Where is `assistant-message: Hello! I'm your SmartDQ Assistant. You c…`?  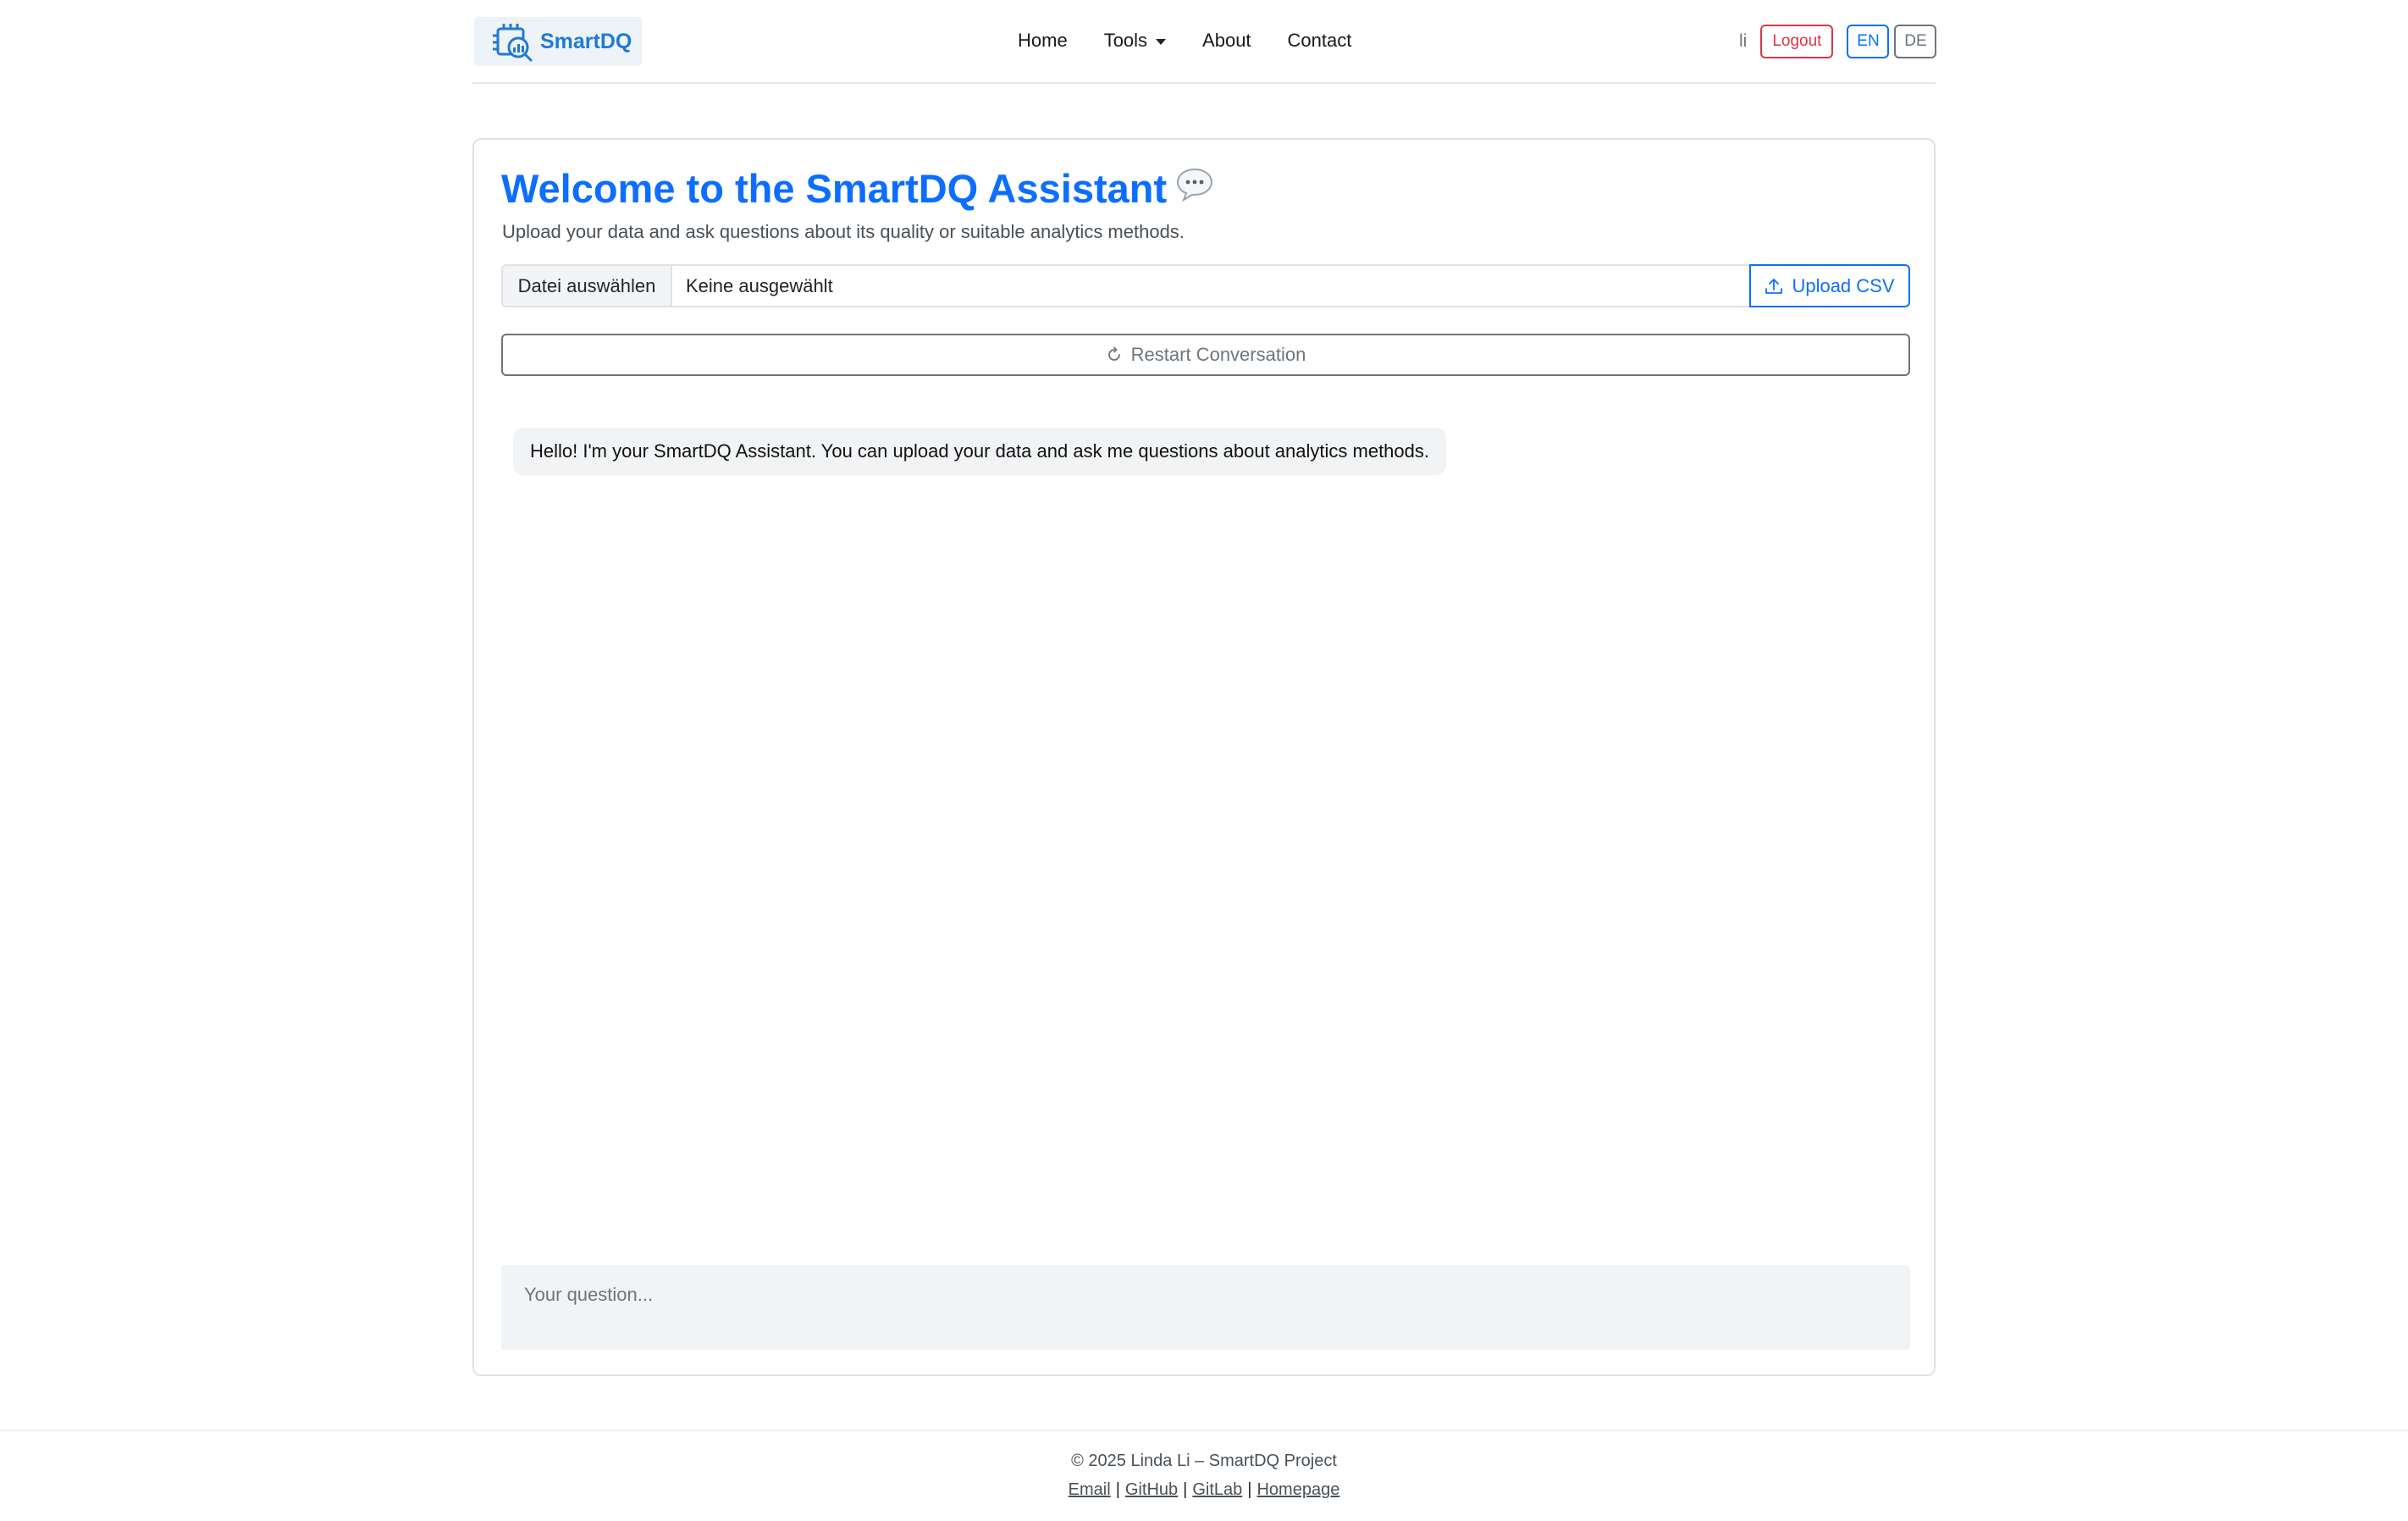
assistant-message: Hello! I'm your SmartDQ Assistant. You c… is located at coordinates (980, 452).